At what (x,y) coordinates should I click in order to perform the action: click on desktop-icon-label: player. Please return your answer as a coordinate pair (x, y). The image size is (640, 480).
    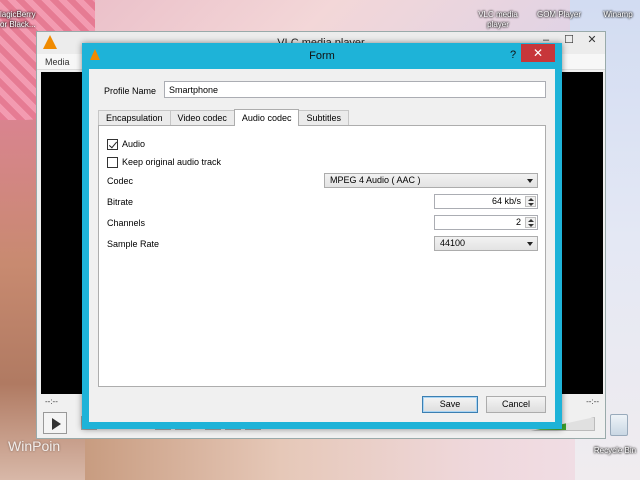
    Looking at the image, I should click on (498, 24).